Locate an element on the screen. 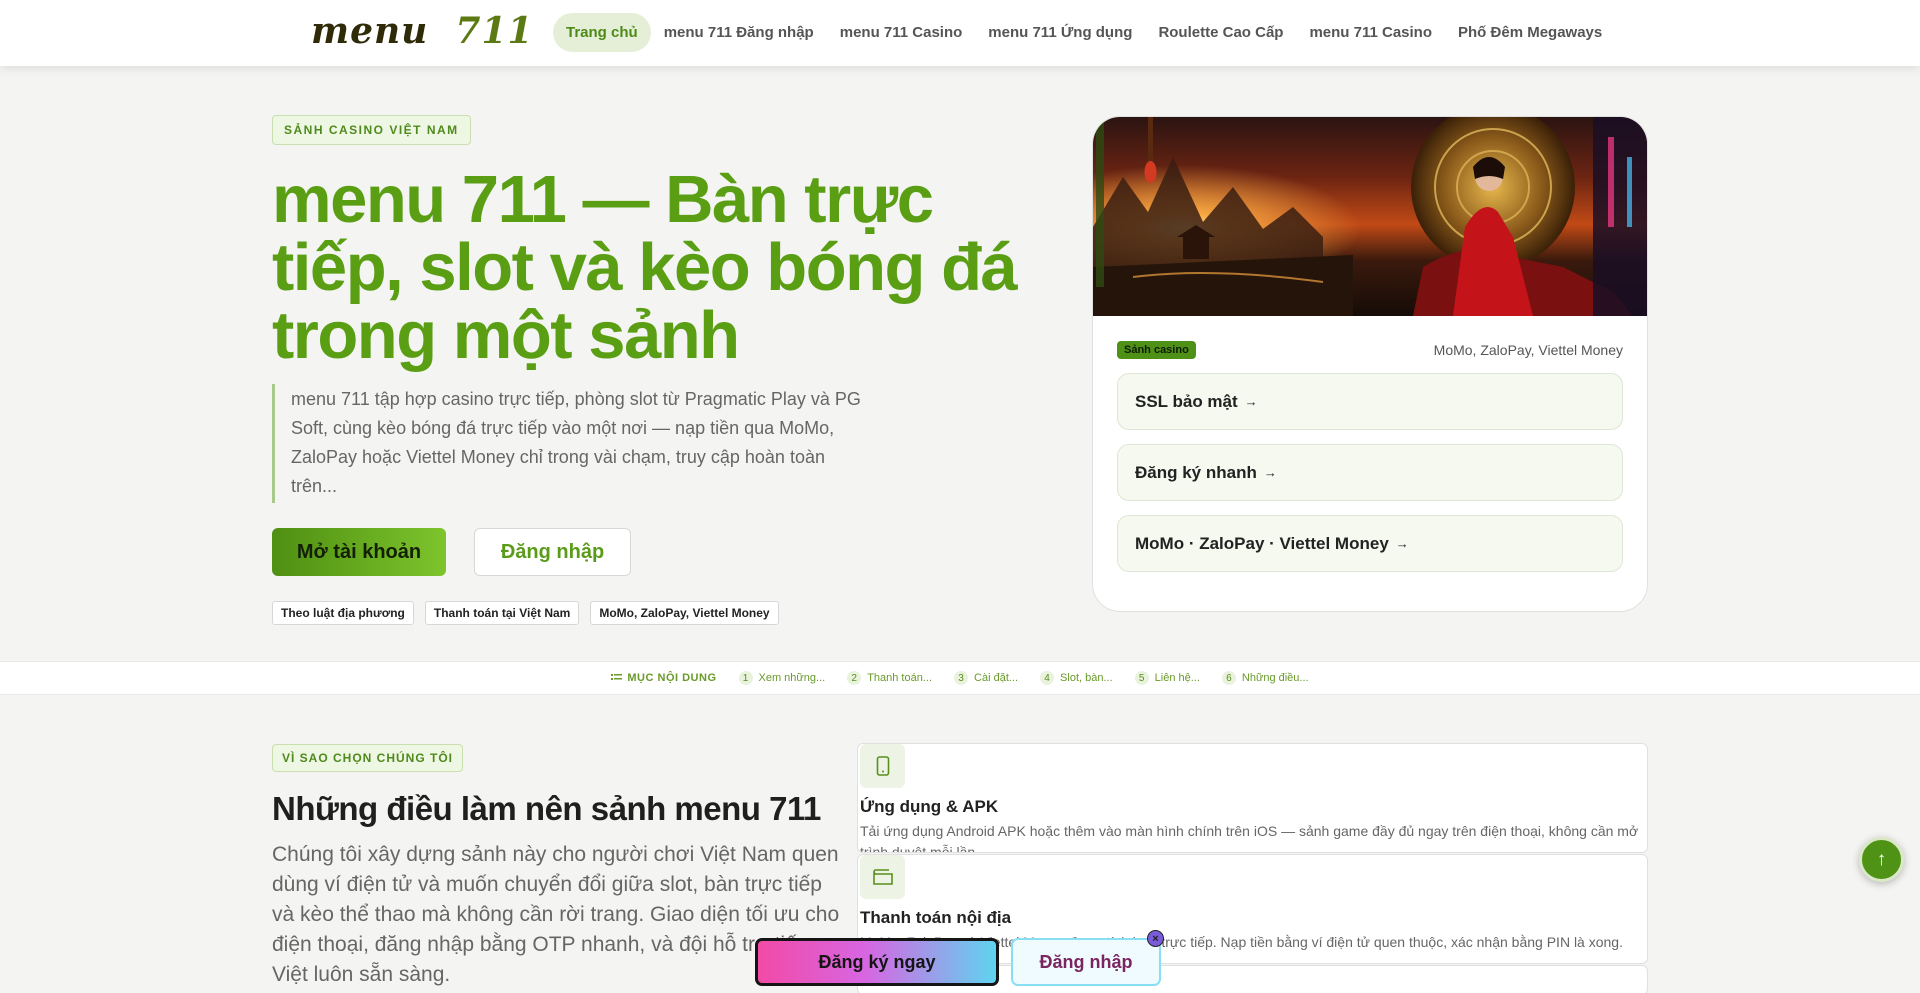 The width and height of the screenshot is (1920, 993). feature-wallets: MoMo · ZaloPay · Viettel Money → is located at coordinates (1370, 543).